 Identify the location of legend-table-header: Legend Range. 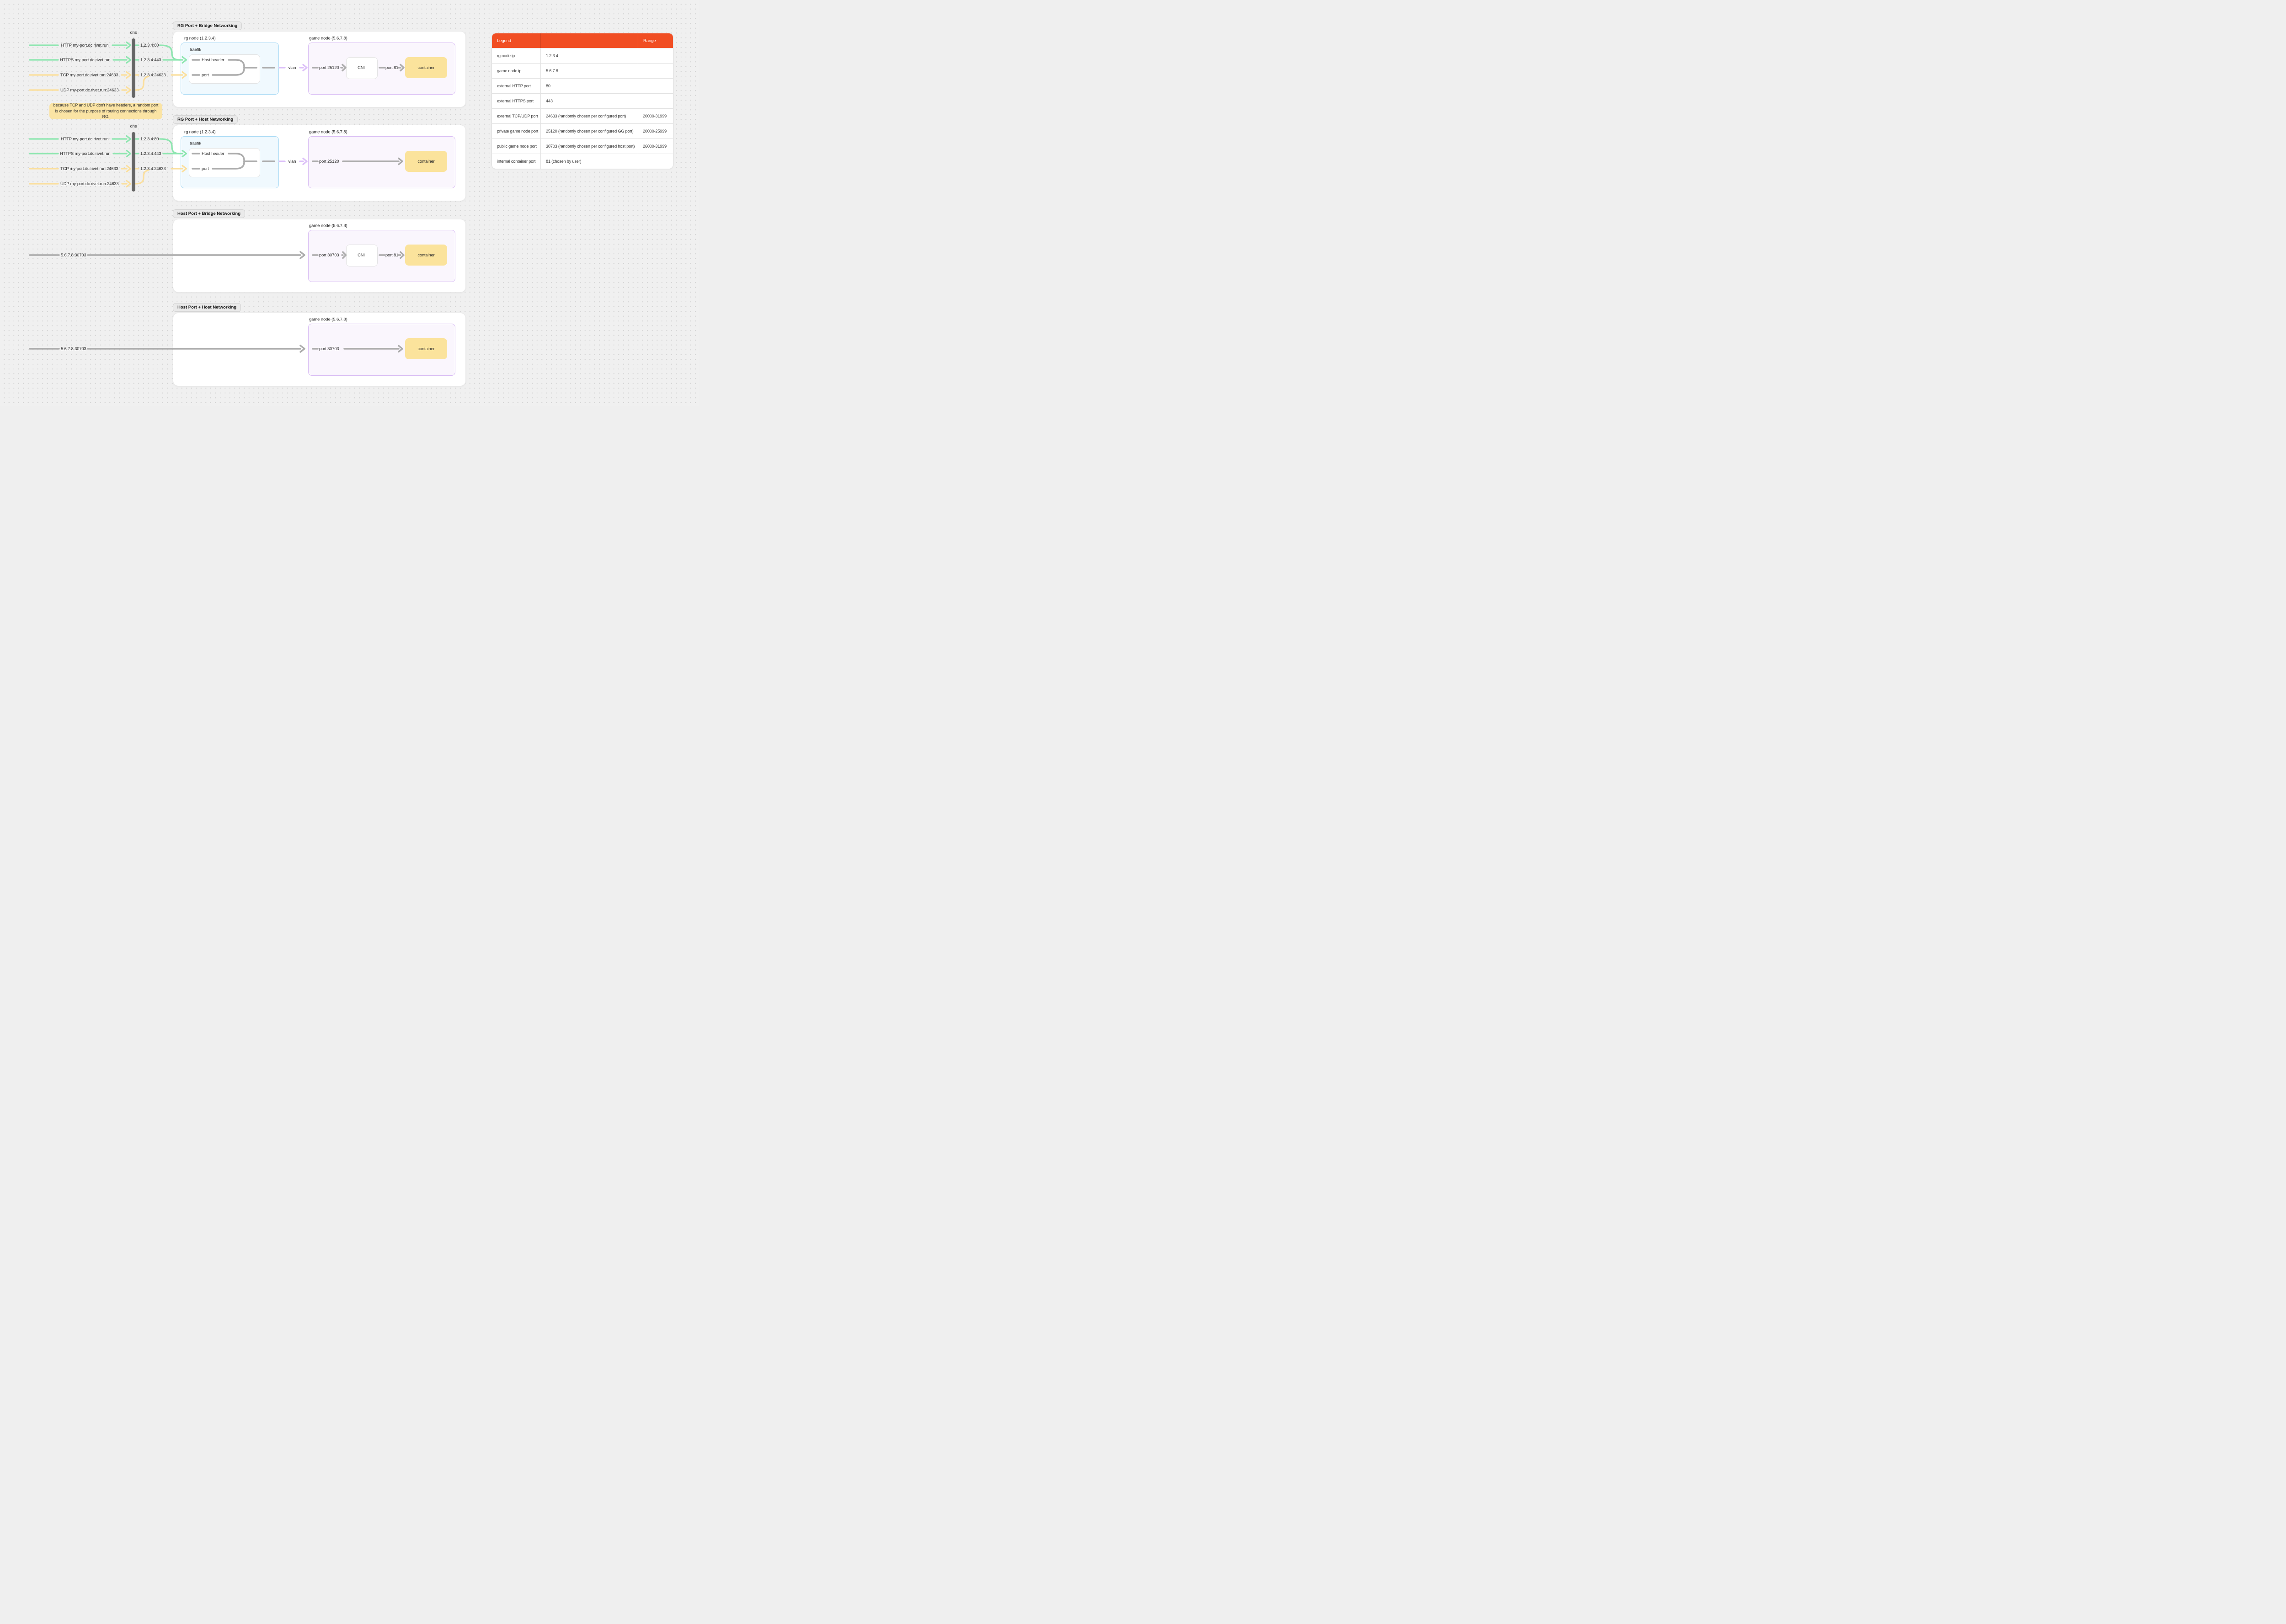
(582, 40).